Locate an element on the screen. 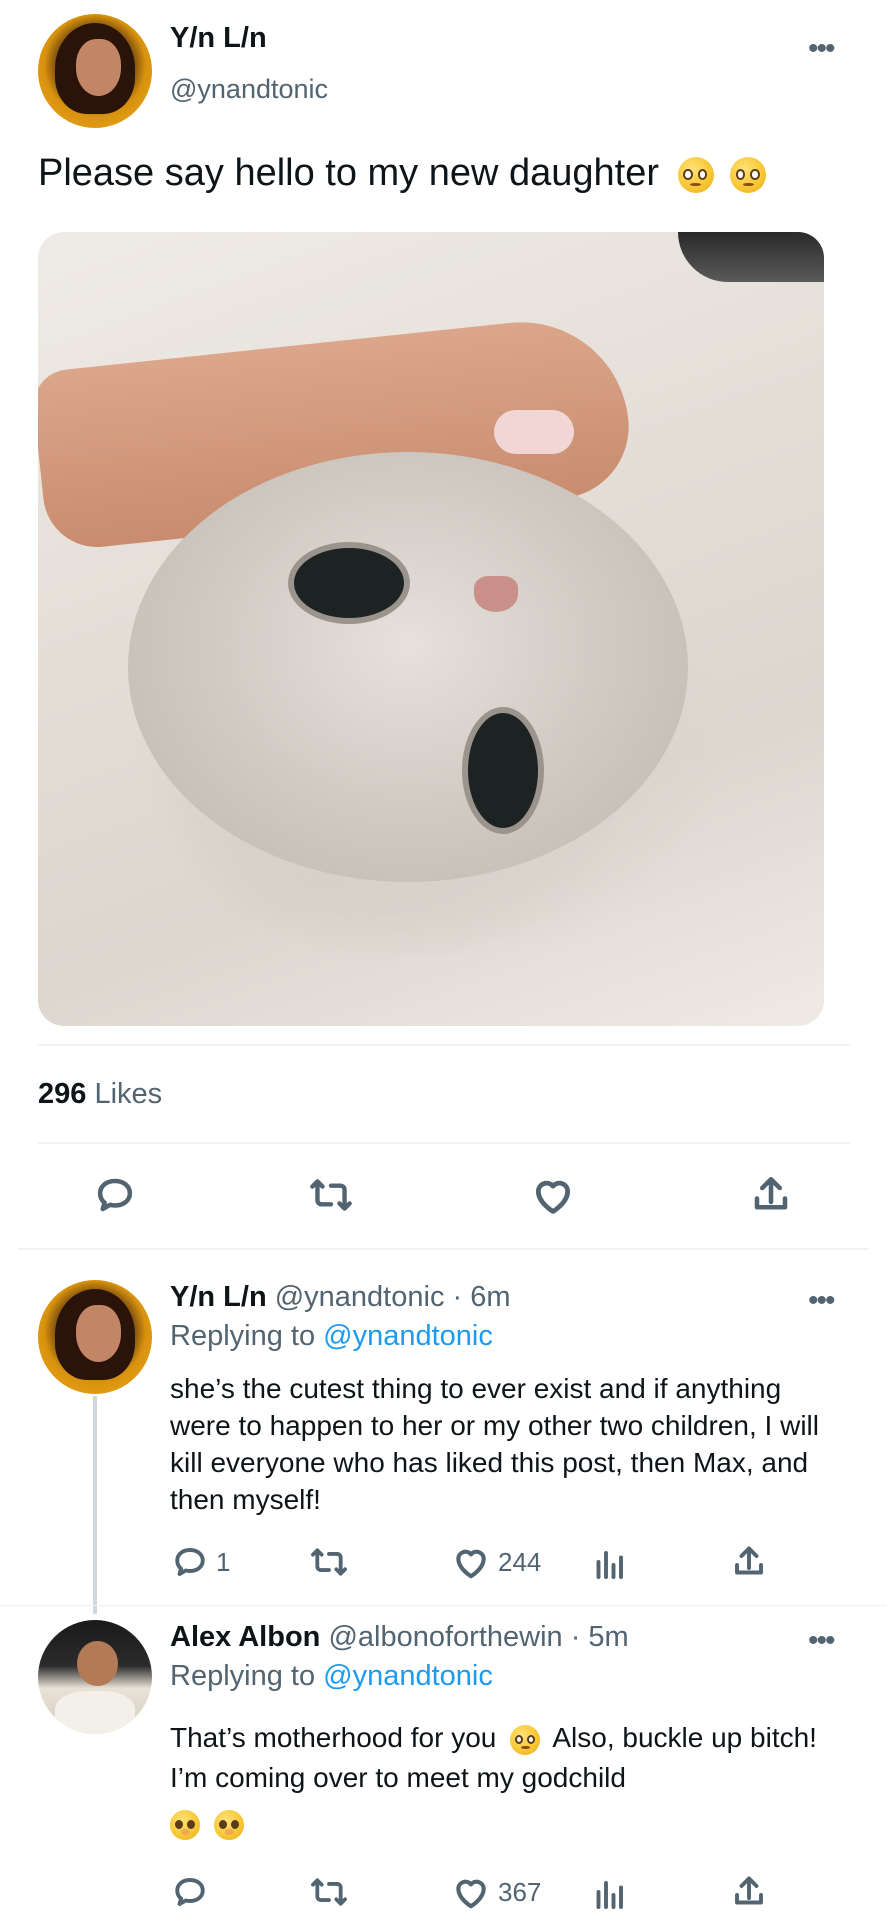 The height and width of the screenshot is (1920, 887). reply1-replying-prefix: Replying to is located at coordinates (243, 1336).